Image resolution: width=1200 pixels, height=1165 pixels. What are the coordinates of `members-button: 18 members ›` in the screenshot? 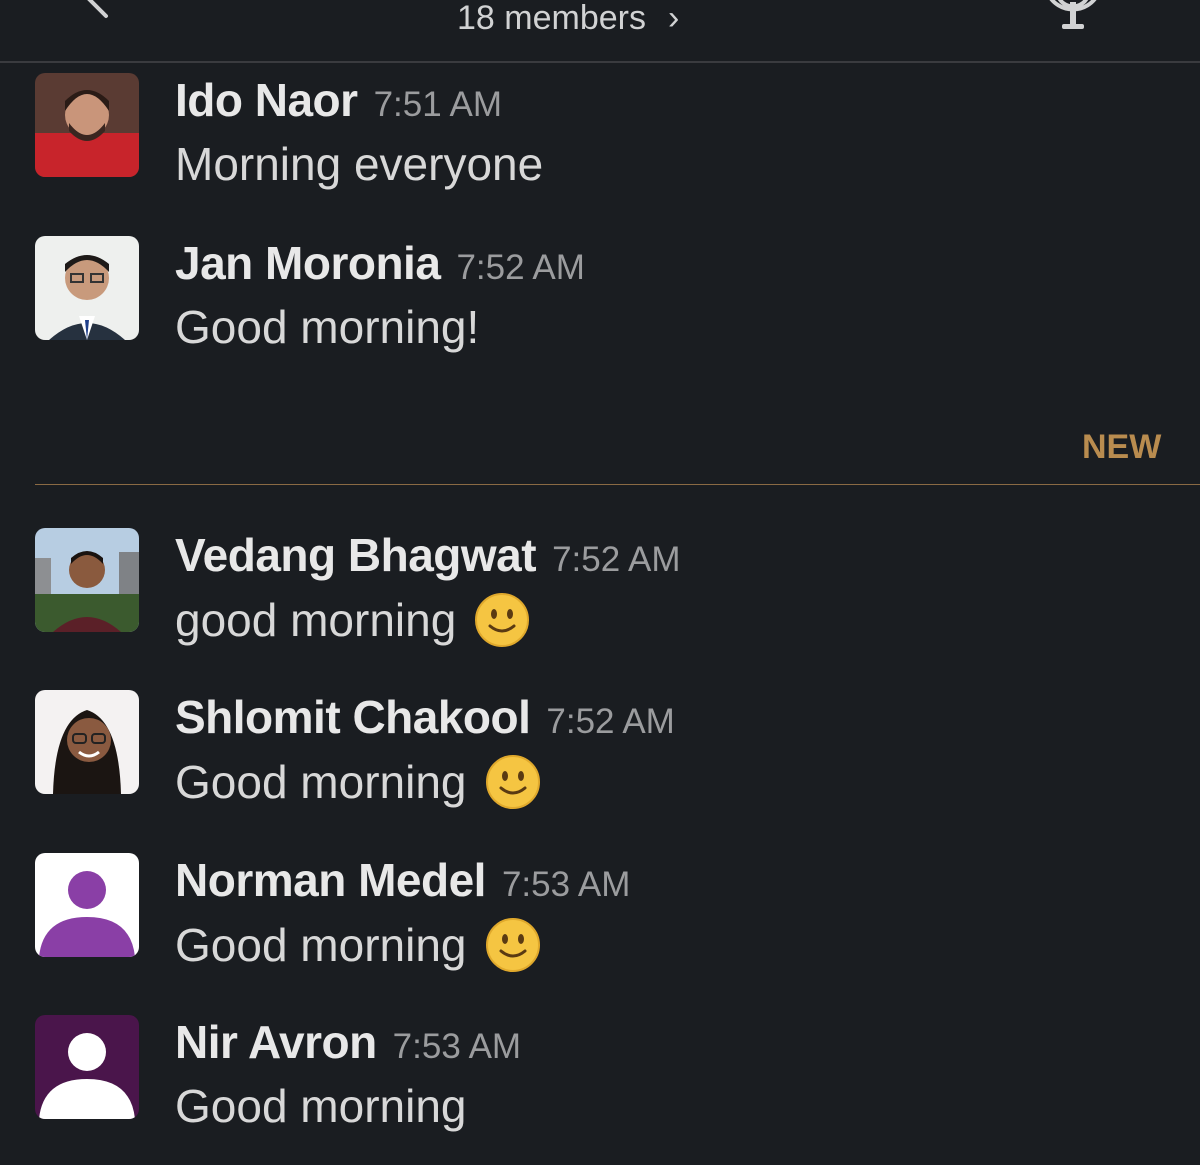 It's located at (568, 20).